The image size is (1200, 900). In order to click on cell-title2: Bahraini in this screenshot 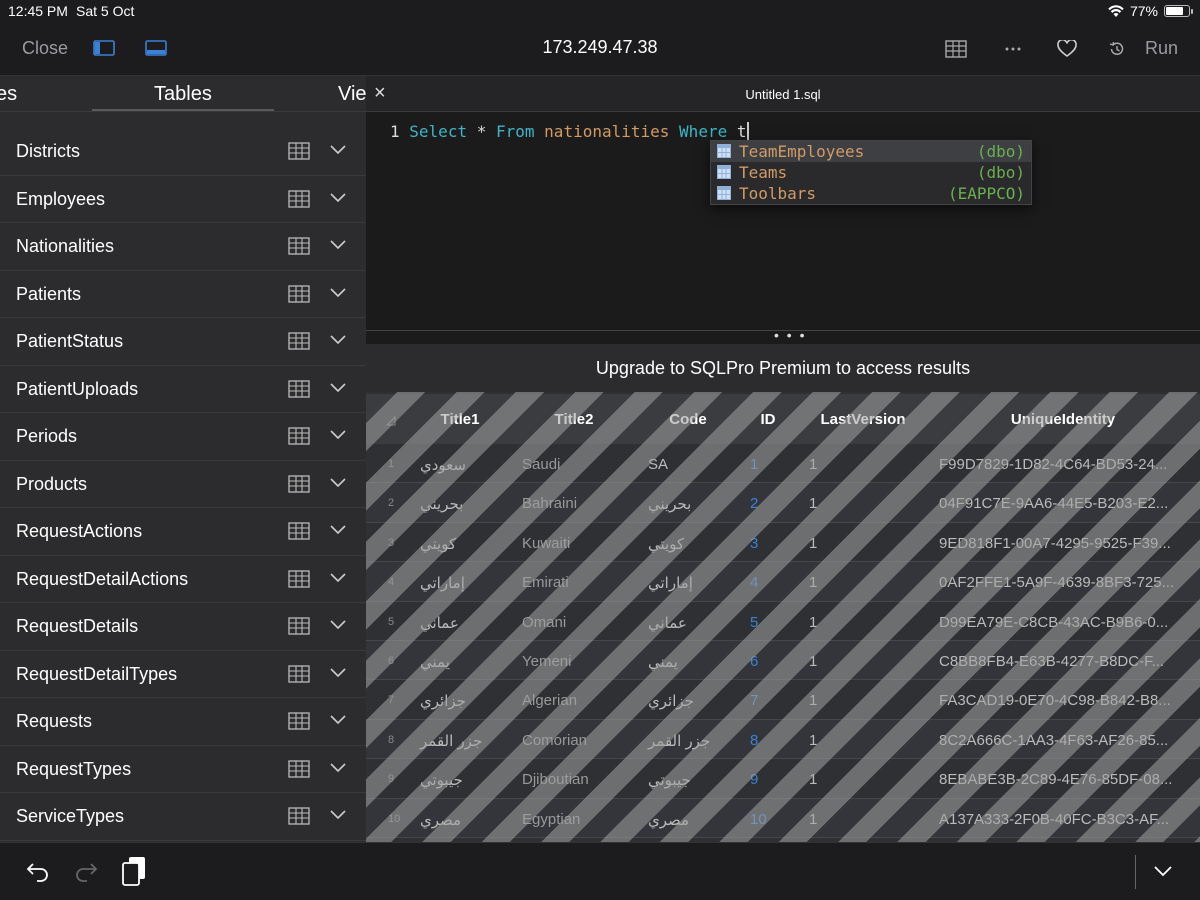, I will do `click(550, 504)`.